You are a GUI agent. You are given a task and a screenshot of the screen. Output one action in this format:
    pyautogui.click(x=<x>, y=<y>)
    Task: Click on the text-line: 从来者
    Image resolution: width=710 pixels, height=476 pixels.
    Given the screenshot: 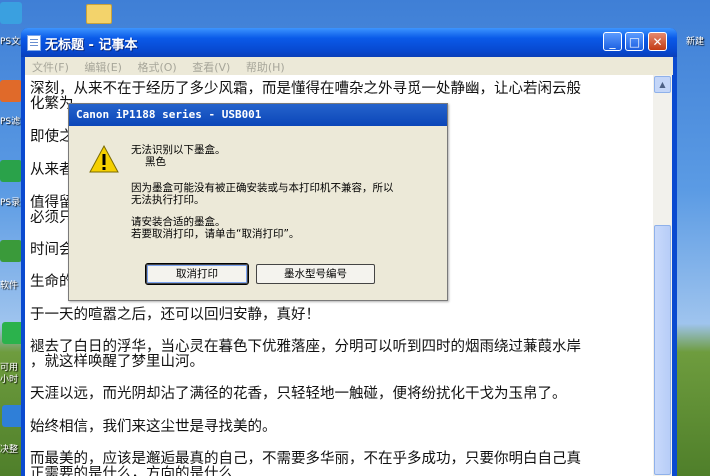 What is the action you would take?
    pyautogui.click(x=52, y=170)
    